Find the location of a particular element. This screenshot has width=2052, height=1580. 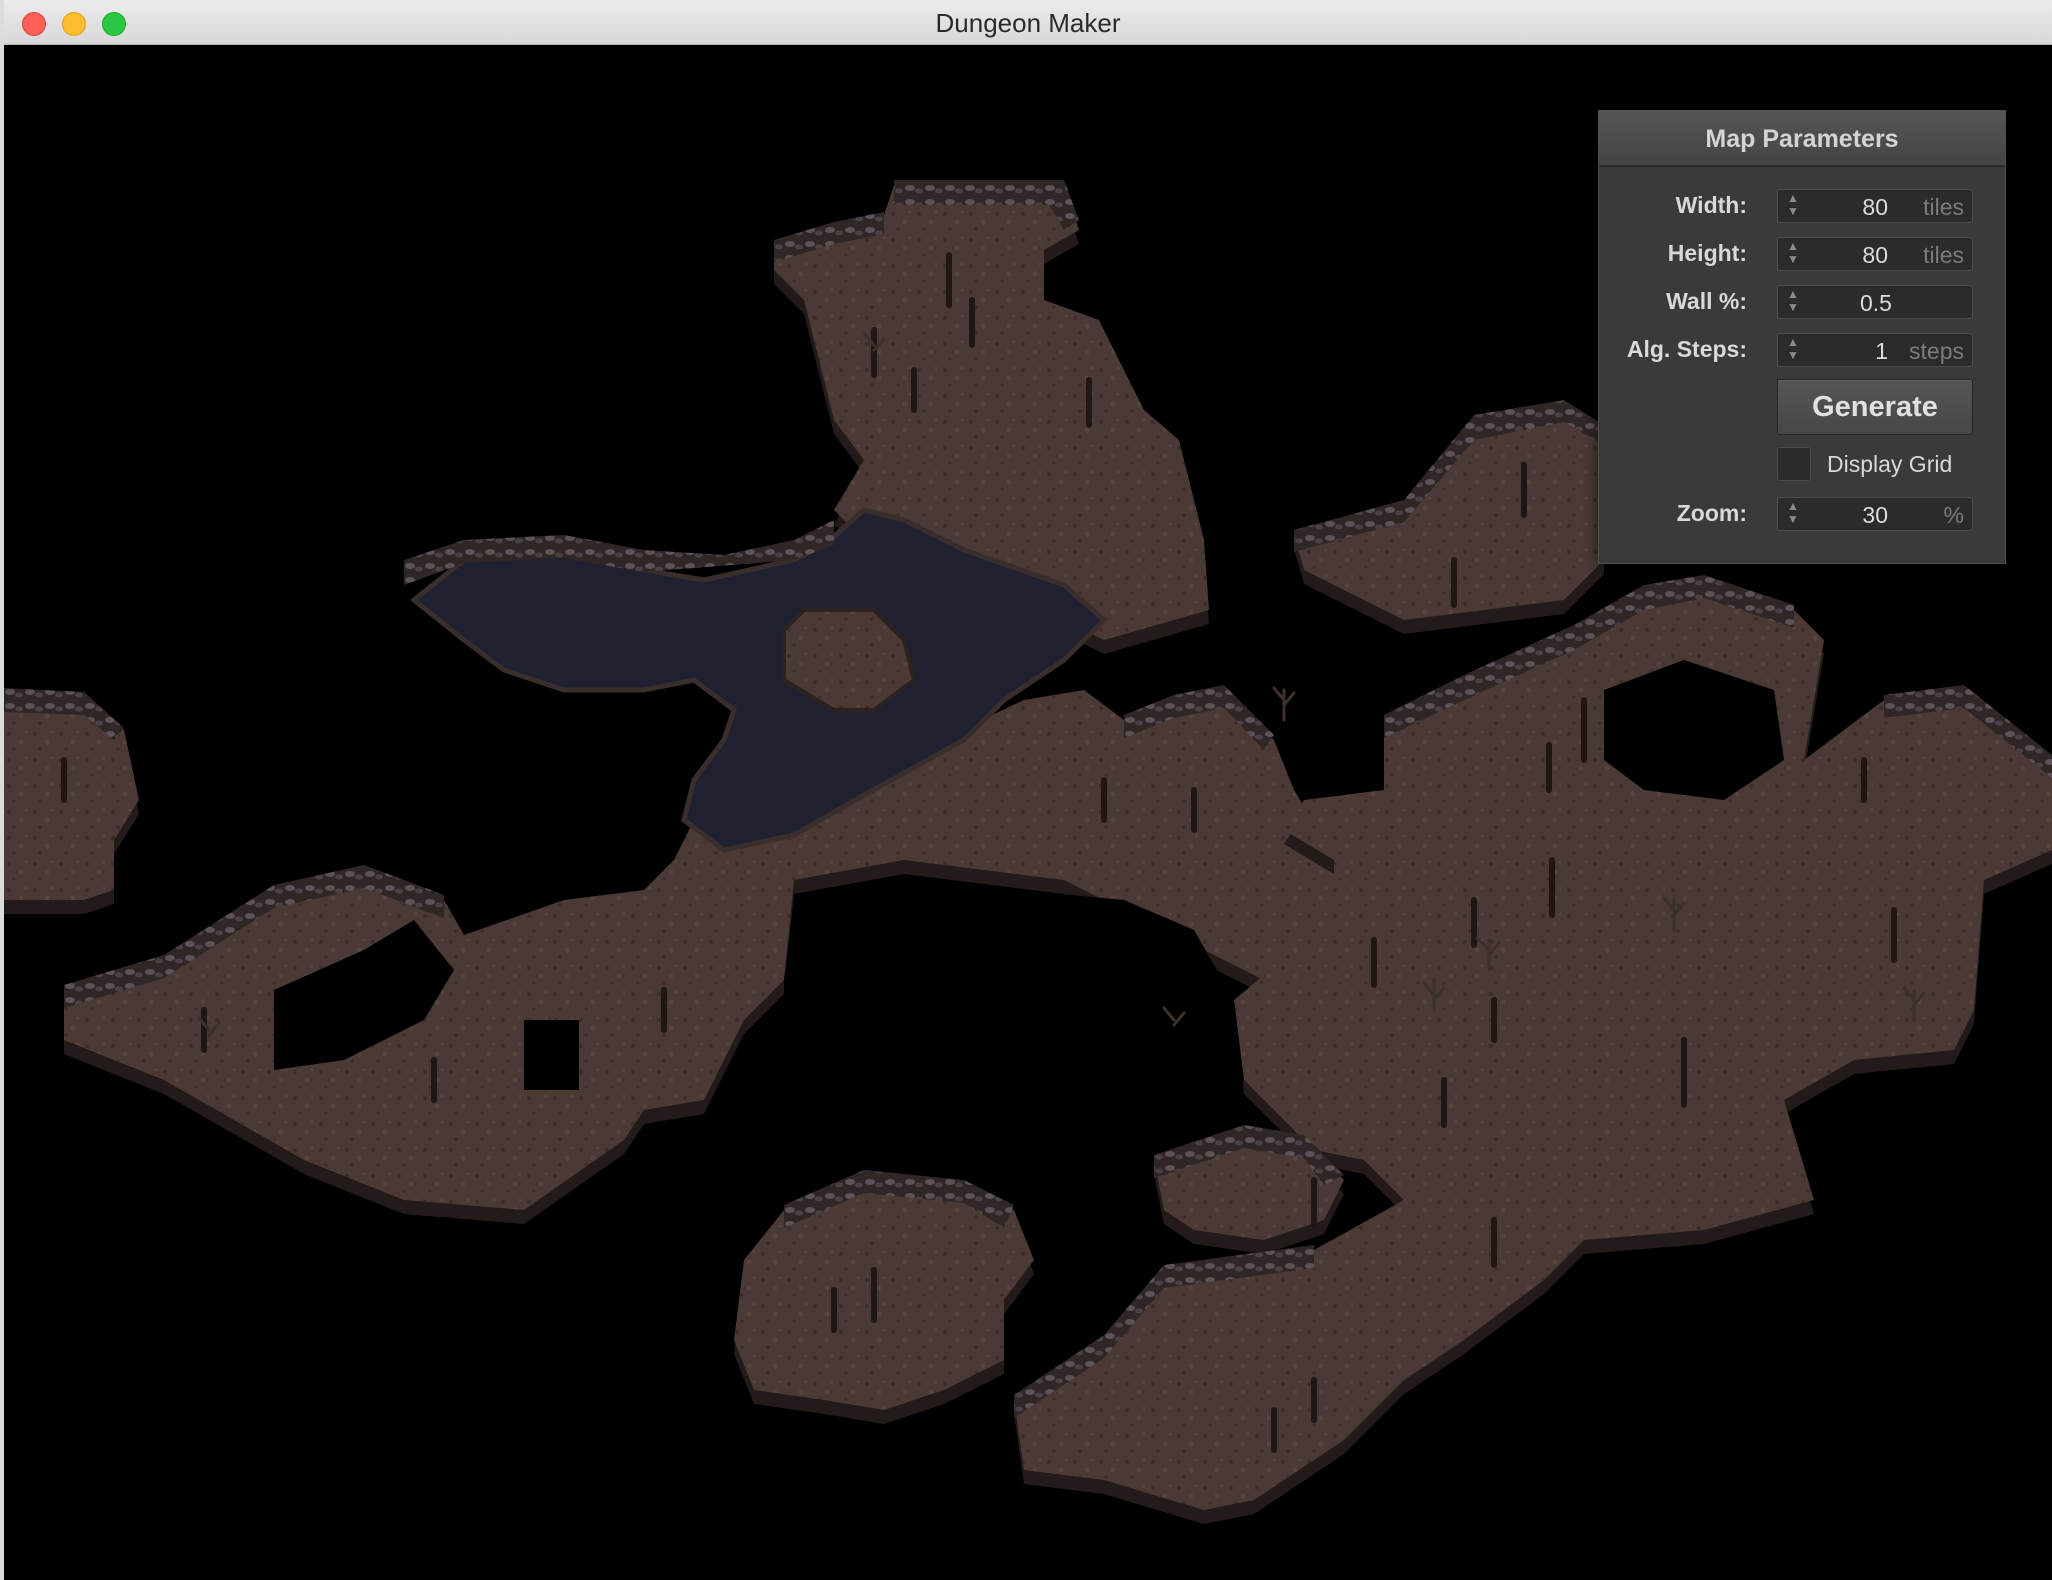

alg-steps-unit: steps is located at coordinates (1936, 351).